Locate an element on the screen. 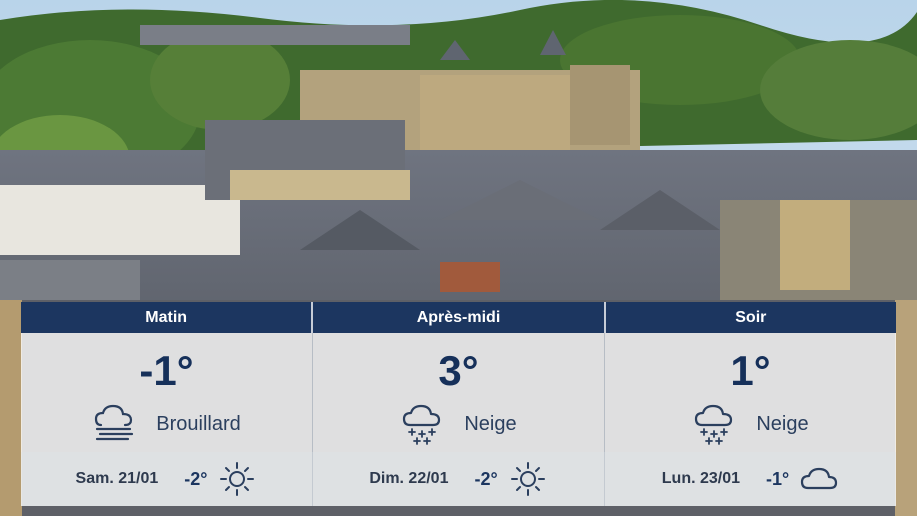  period-morning: -1° Brouillard is located at coordinates (167, 392).